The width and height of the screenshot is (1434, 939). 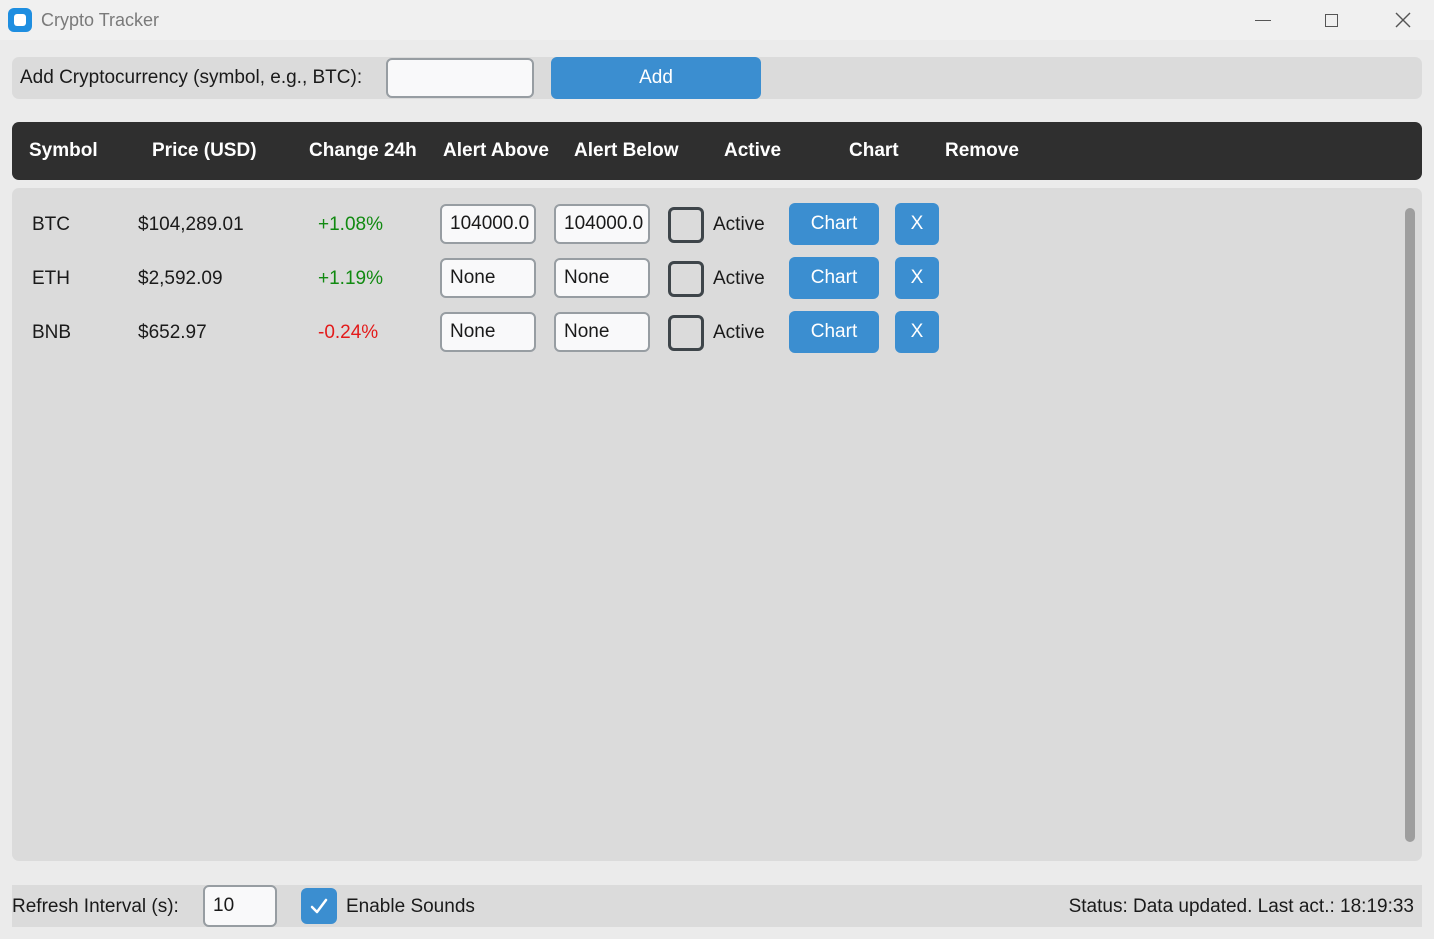 I want to click on maximize-button, so click(x=1331, y=20).